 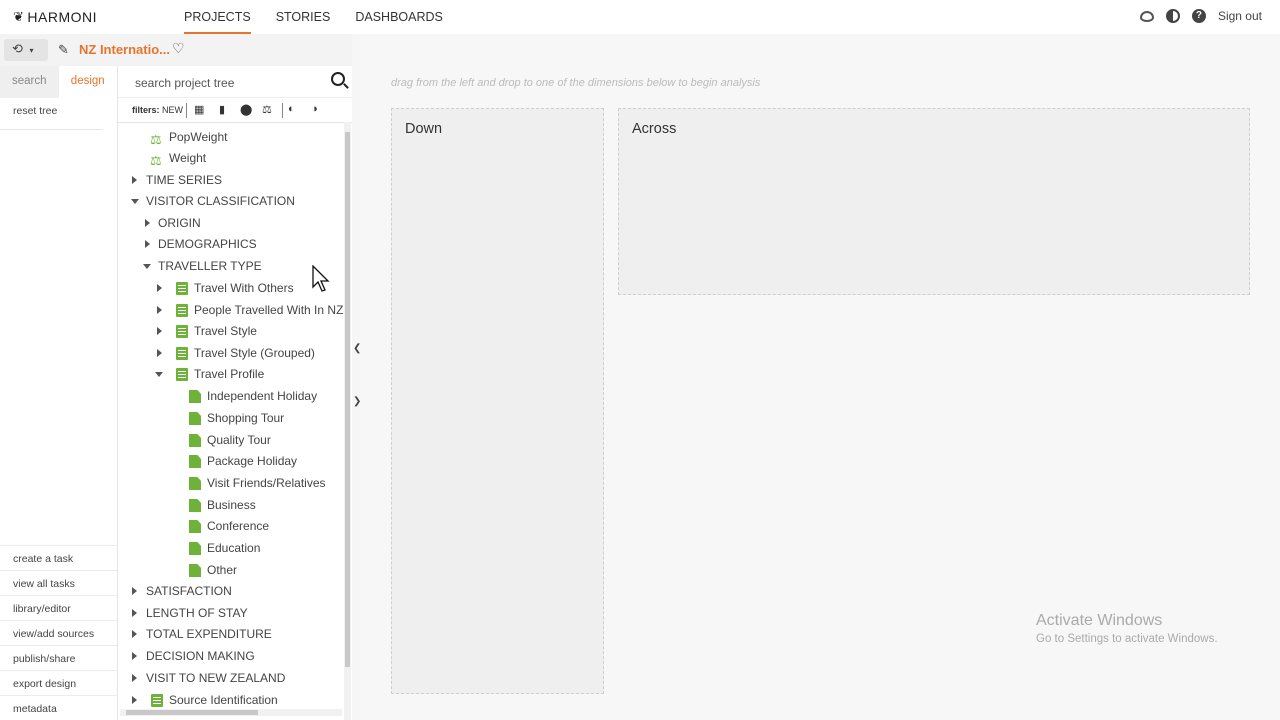 I want to click on tree-item-origin: ORIGIN, so click(x=173, y=223).